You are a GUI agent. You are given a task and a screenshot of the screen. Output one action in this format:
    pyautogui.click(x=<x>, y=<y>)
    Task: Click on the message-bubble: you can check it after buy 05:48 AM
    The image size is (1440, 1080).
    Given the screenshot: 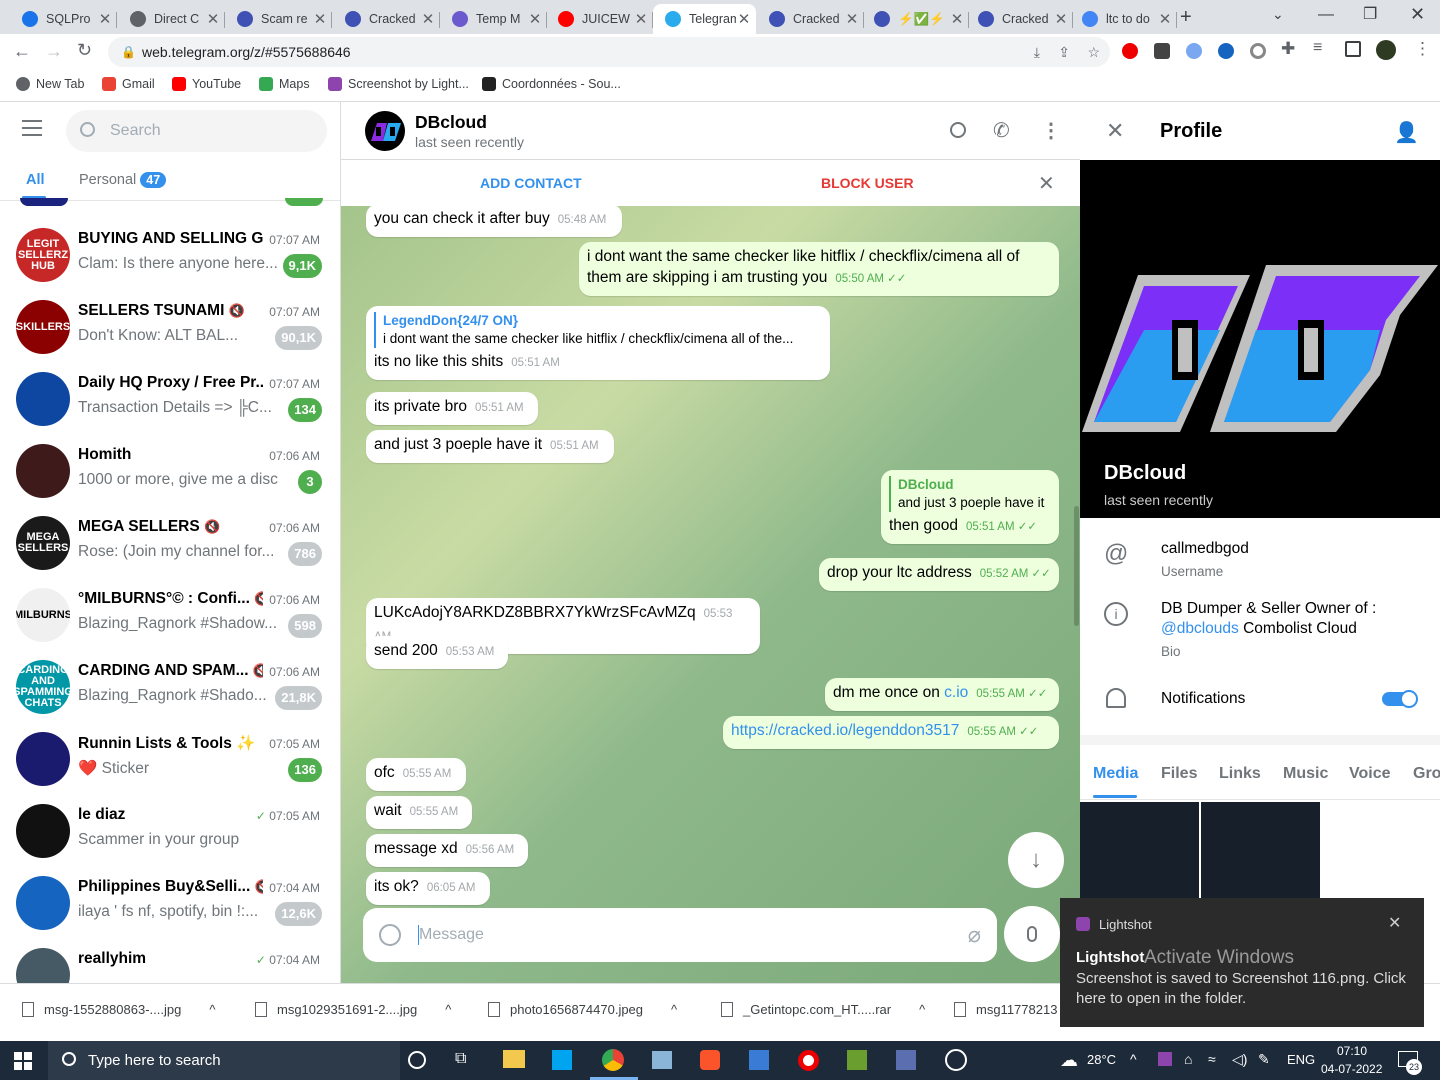 What is the action you would take?
    pyautogui.click(x=494, y=220)
    